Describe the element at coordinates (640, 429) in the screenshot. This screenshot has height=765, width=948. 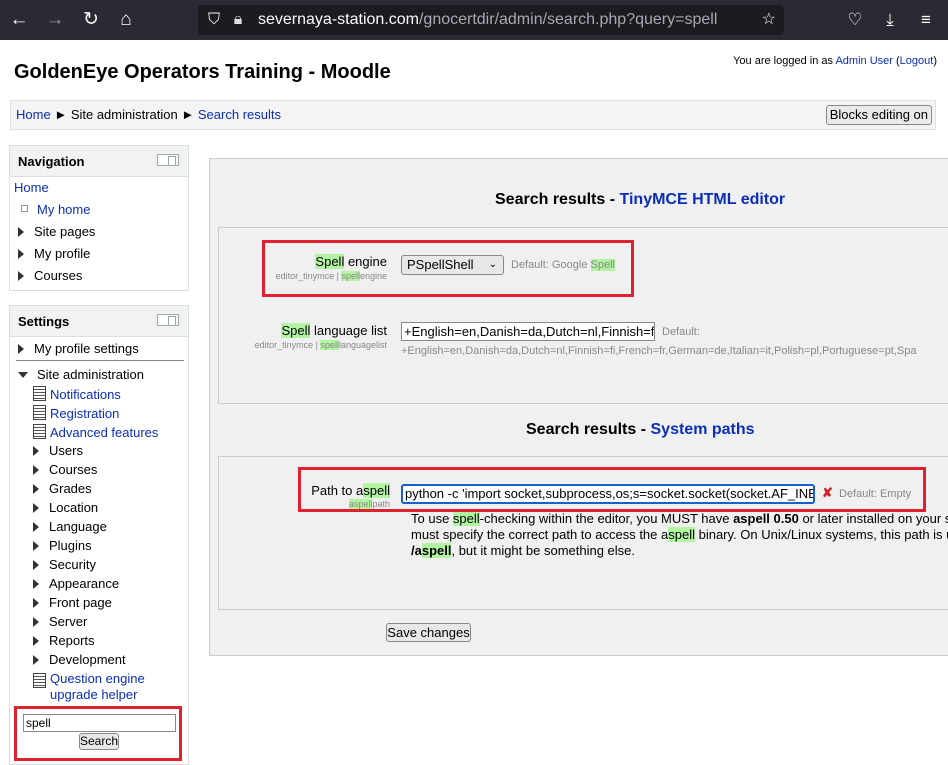
I see `section-title-system-paths: Search results - System paths` at that location.